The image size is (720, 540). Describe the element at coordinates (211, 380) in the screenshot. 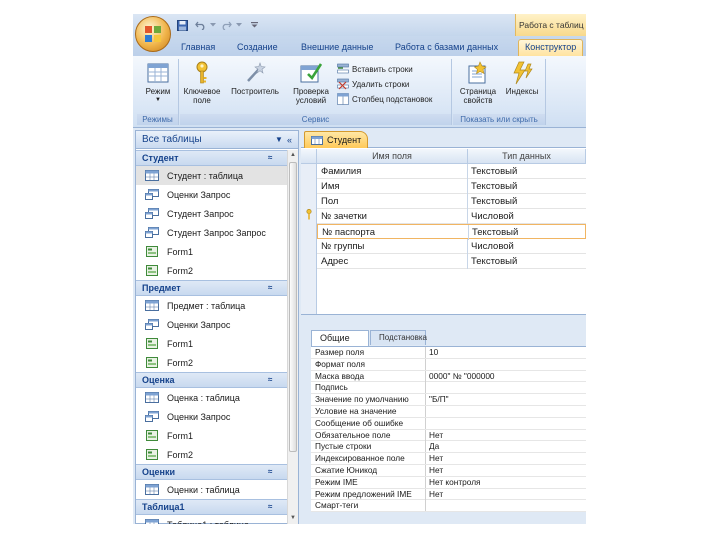

I see `nav-group-header: Оценка ≈` at that location.